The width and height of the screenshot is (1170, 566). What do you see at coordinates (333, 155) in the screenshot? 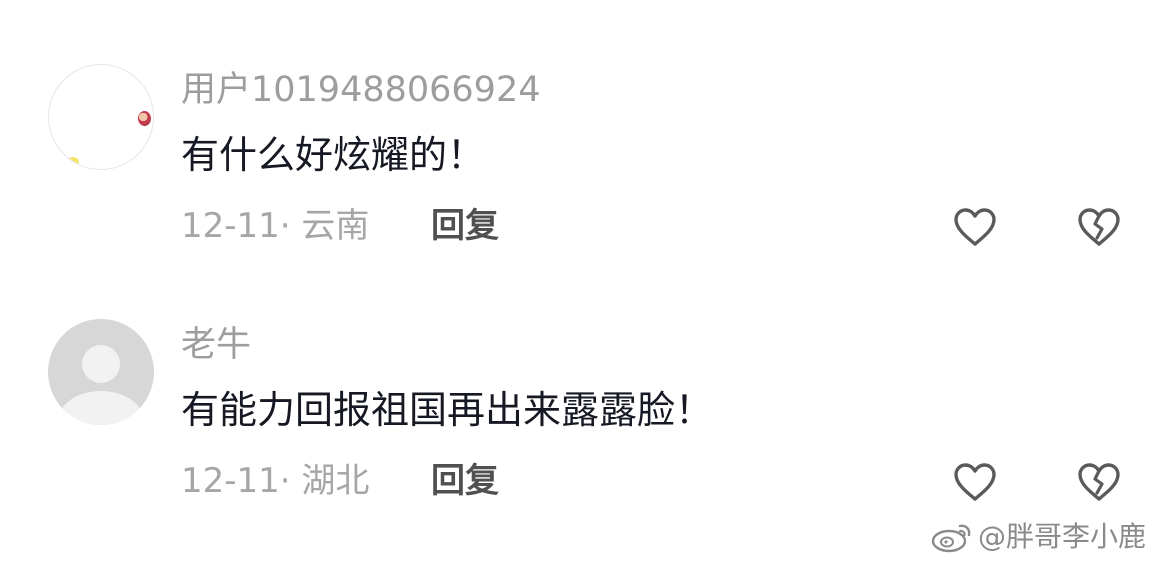
I see `comment-text: 有什么好炫耀的！` at bounding box center [333, 155].